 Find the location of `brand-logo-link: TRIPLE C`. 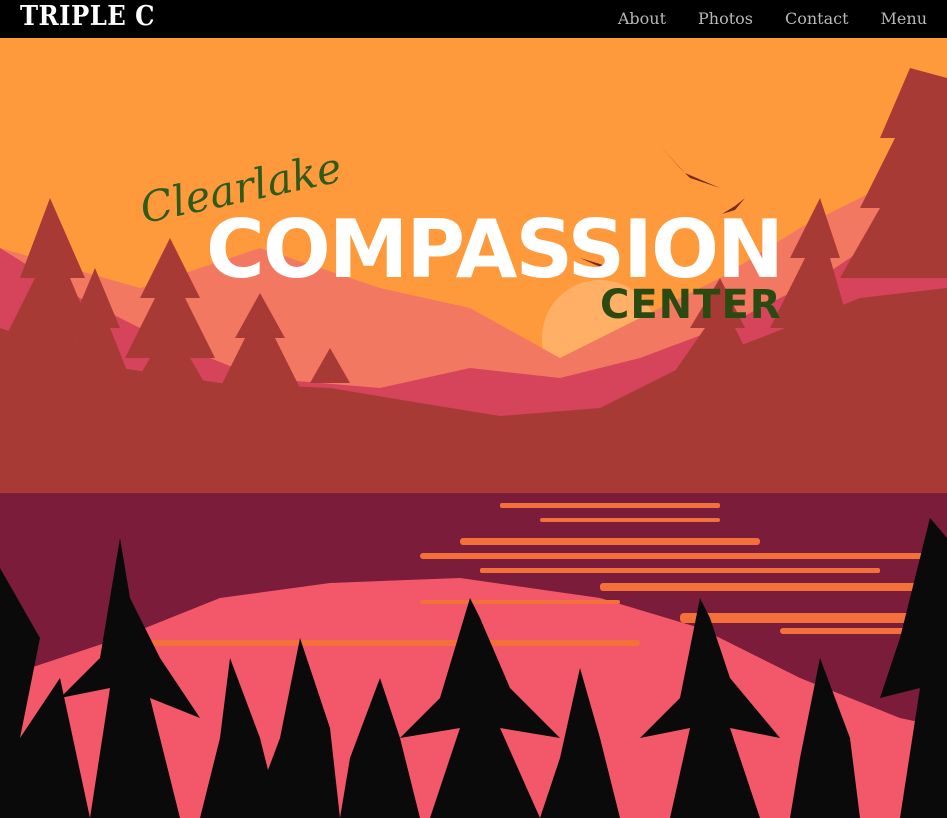

brand-logo-link: TRIPLE C is located at coordinates (87, 17).